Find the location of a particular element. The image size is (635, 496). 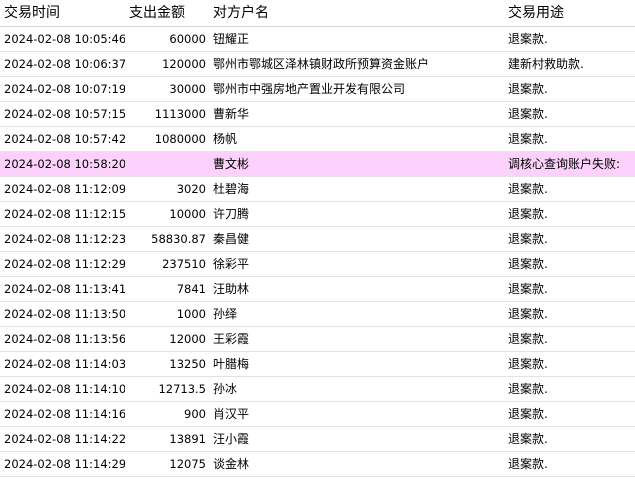

cell-amount: 7841 is located at coordinates (167, 289).